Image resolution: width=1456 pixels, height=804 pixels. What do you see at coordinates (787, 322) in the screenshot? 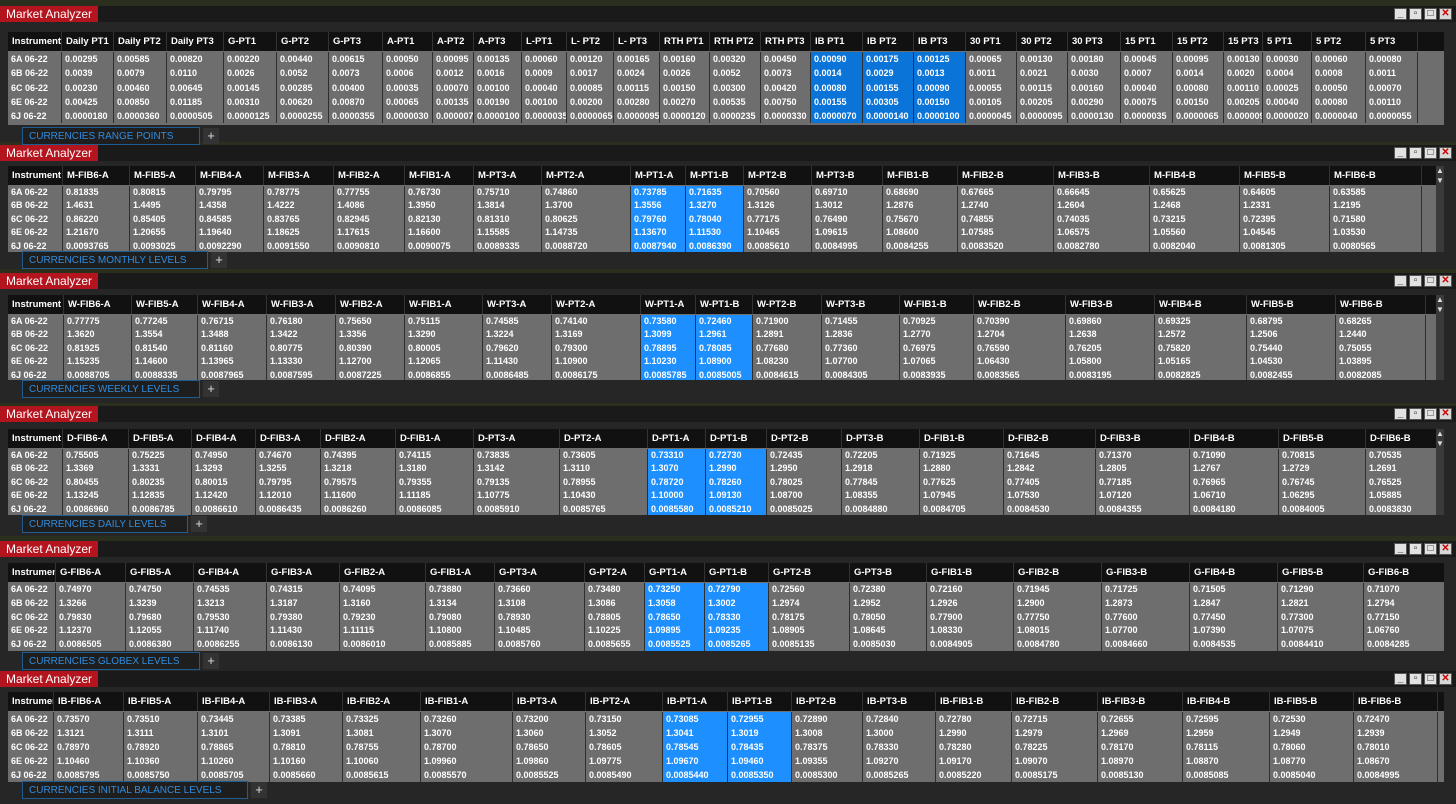
I see `value-cell: 0.71900` at bounding box center [787, 322].